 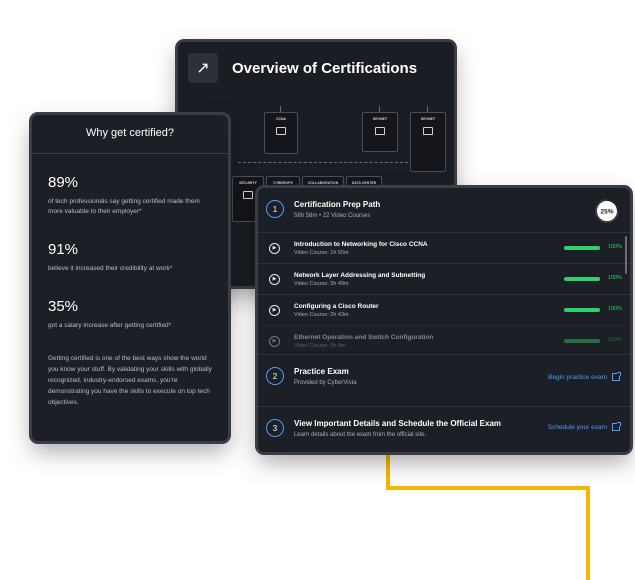 I want to click on course-duration: Video Course: 3h 49m, so click(x=321, y=283).